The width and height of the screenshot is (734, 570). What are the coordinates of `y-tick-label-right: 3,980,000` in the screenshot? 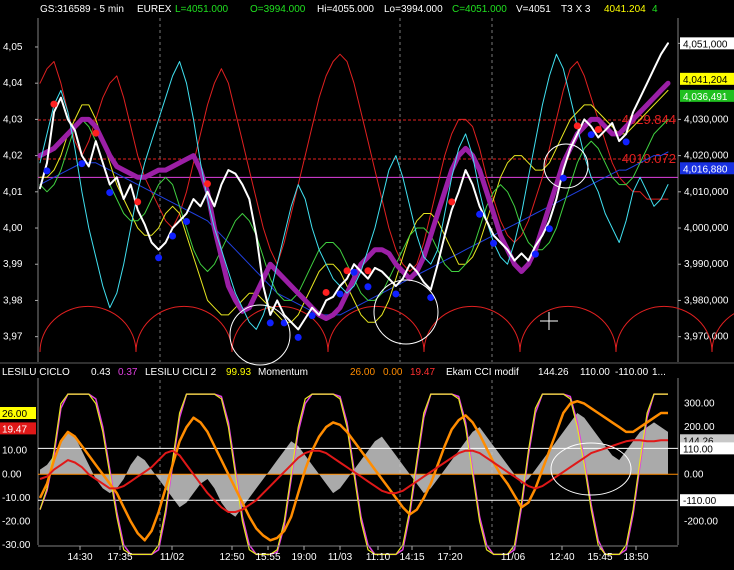 It's located at (706, 300).